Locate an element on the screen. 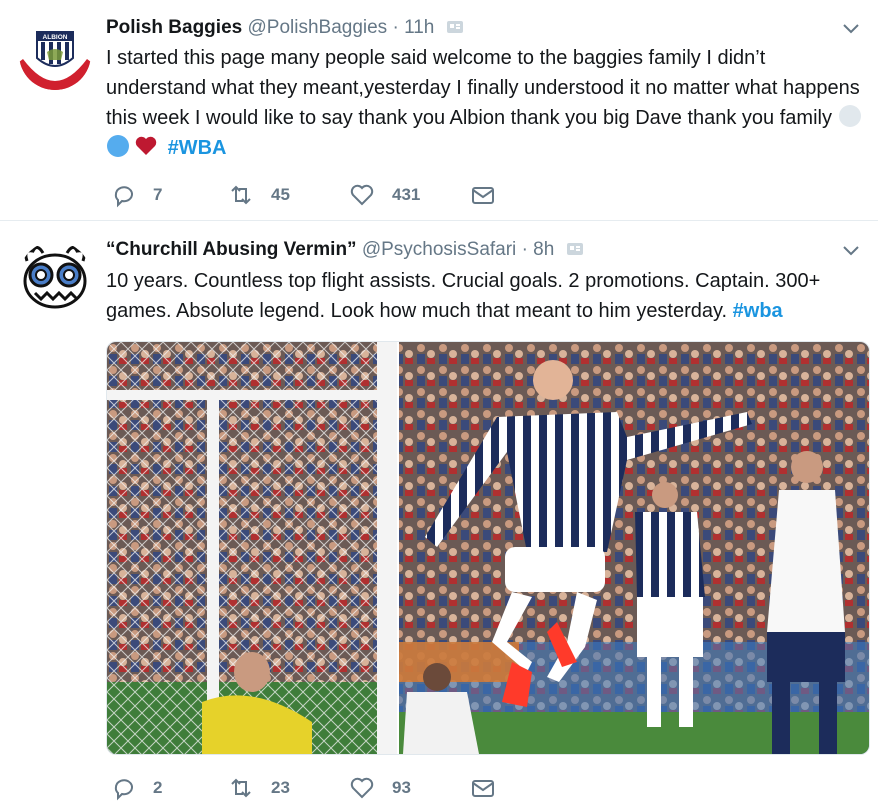  like-count: 431 is located at coordinates (406, 194).